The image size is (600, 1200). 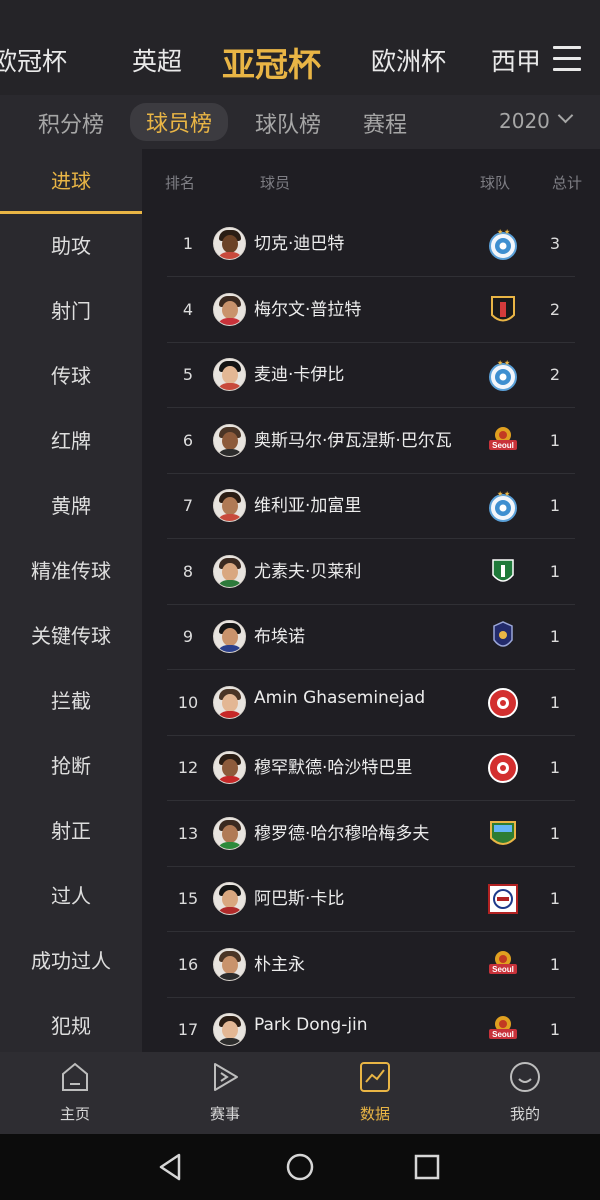 I want to click on hamburger-menu-icon, so click(x=567, y=59).